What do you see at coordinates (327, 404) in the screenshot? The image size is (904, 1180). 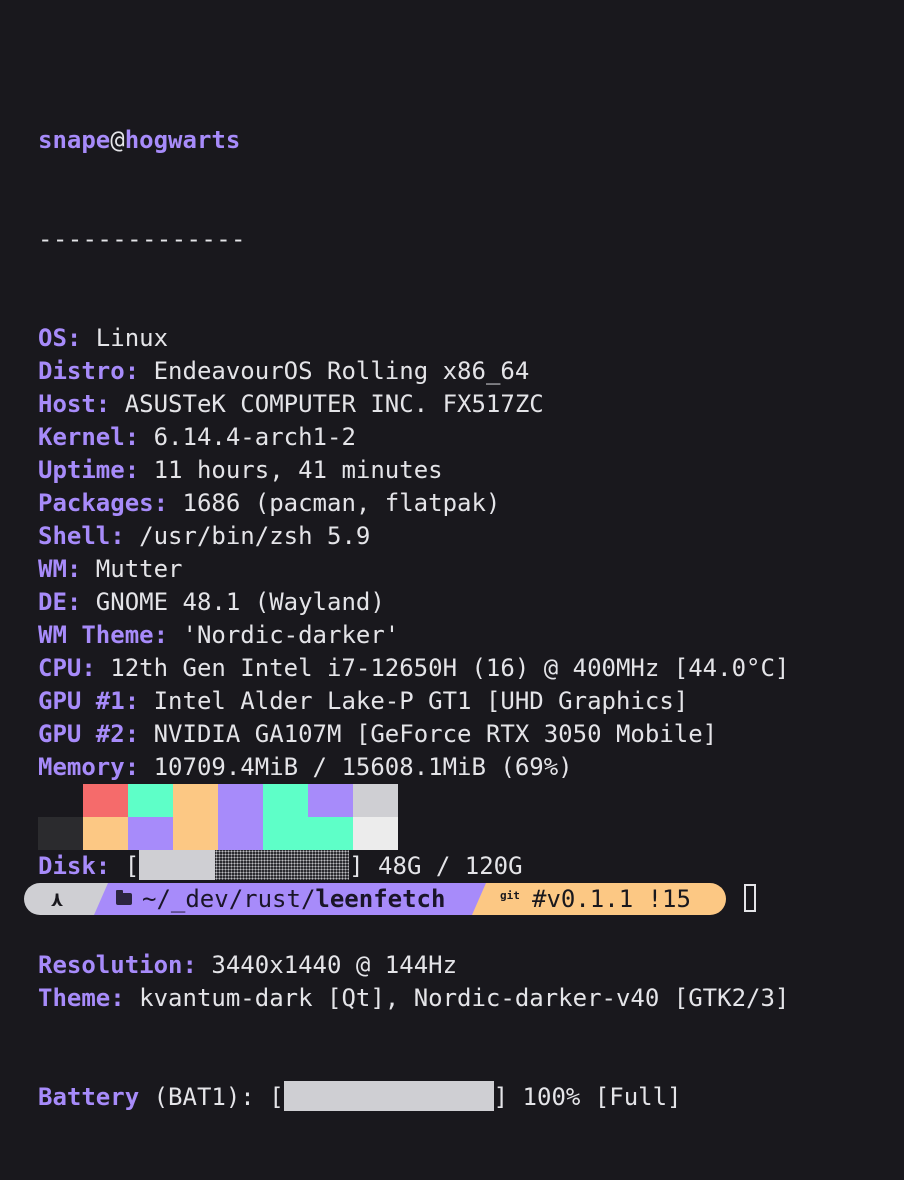 I see `info-value: ASUSTeK COMPUTER INC. FX517ZC` at bounding box center [327, 404].